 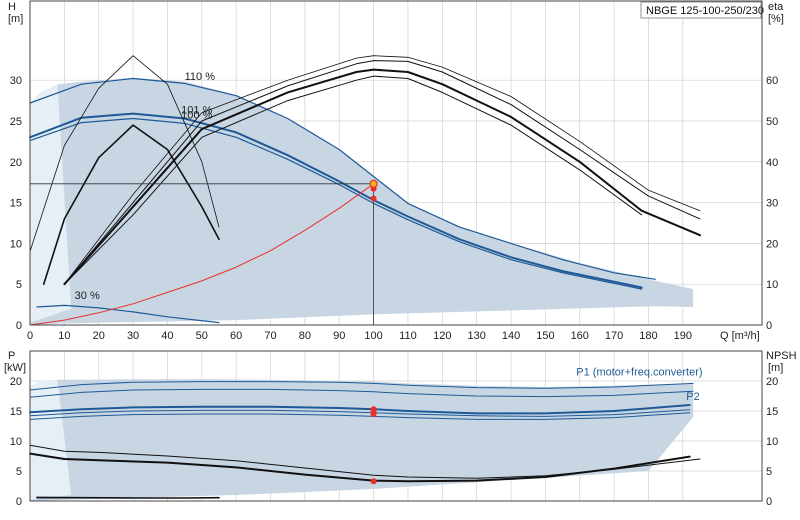 What do you see at coordinates (202, 336) in the screenshot?
I see `q-tick-50: 50` at bounding box center [202, 336].